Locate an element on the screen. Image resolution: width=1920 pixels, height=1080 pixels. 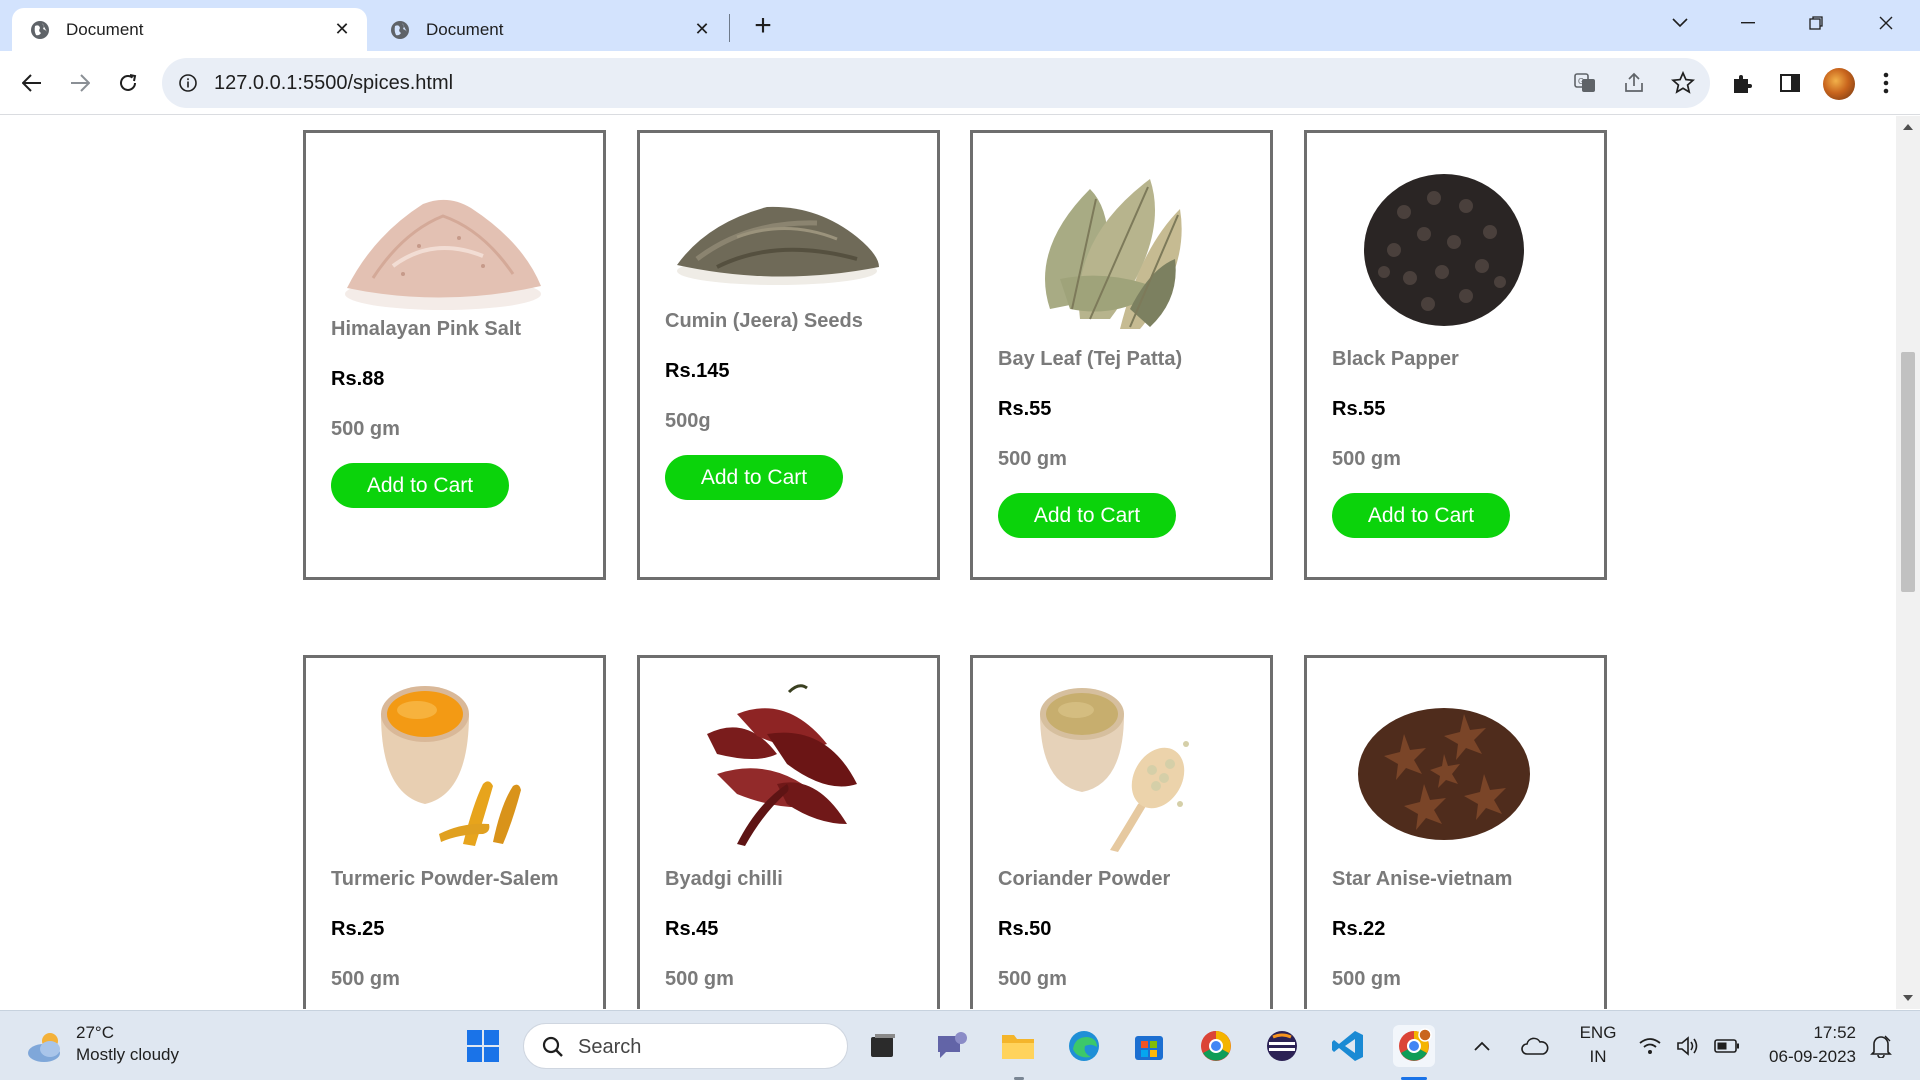
edge-browser-icon is located at coordinates (1084, 1046).